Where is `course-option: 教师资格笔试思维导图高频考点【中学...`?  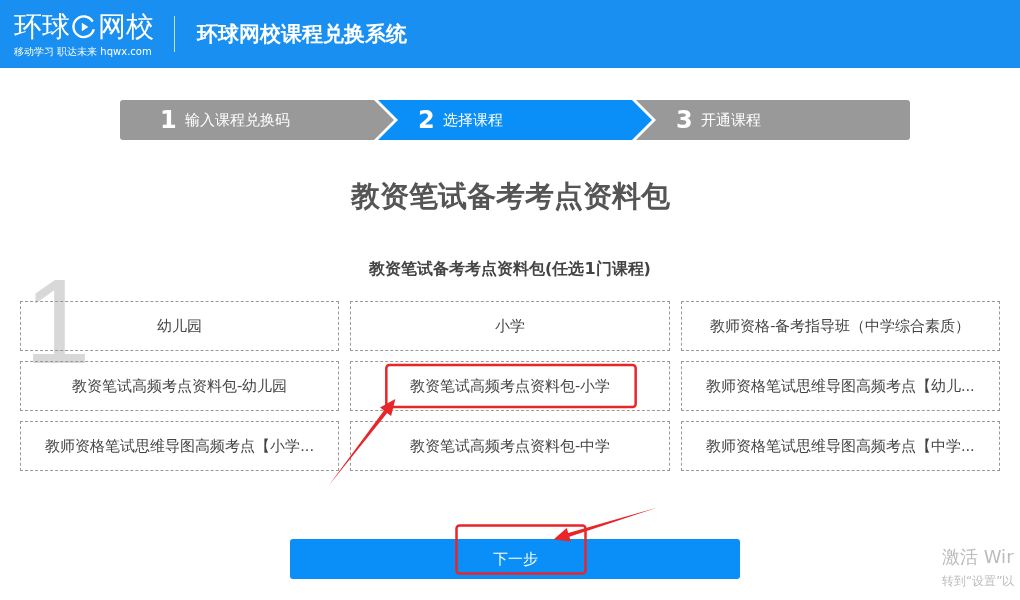
course-option: 教师资格笔试思维导图高频考点【中学... is located at coordinates (840, 446).